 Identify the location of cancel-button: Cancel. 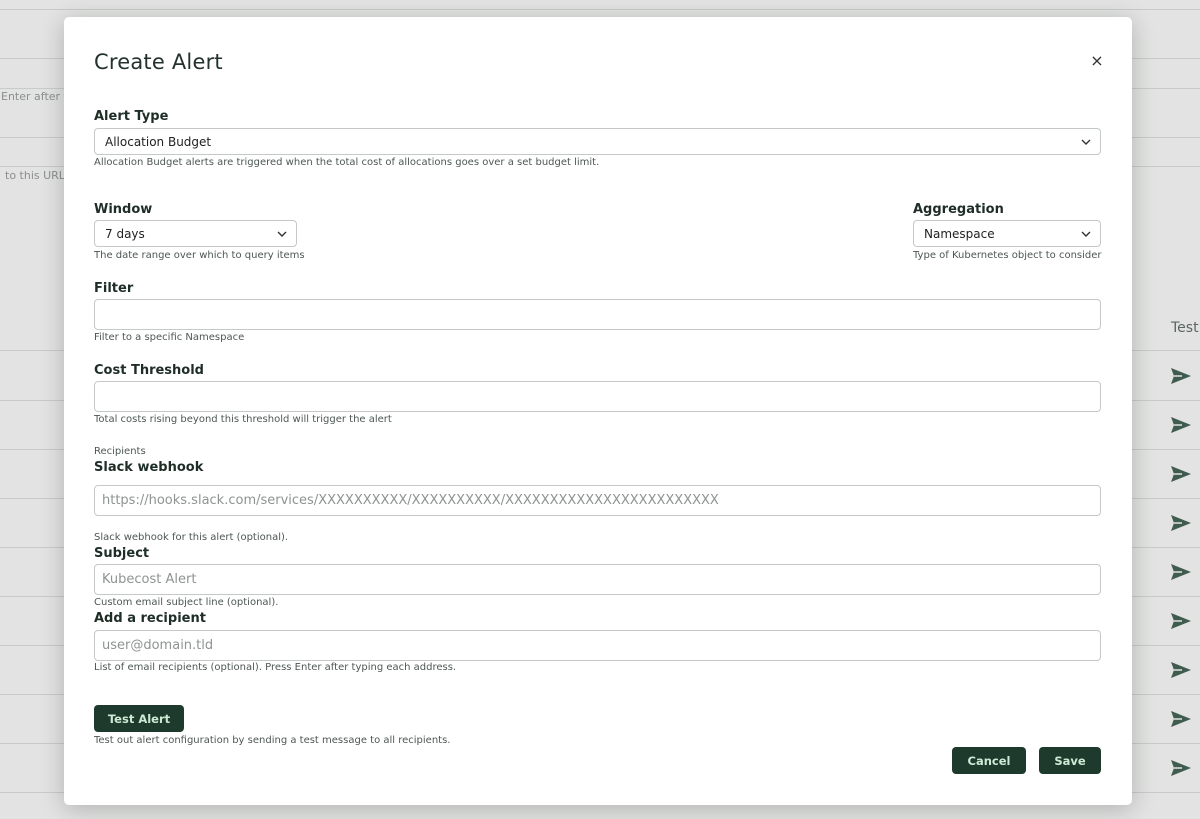
(989, 760).